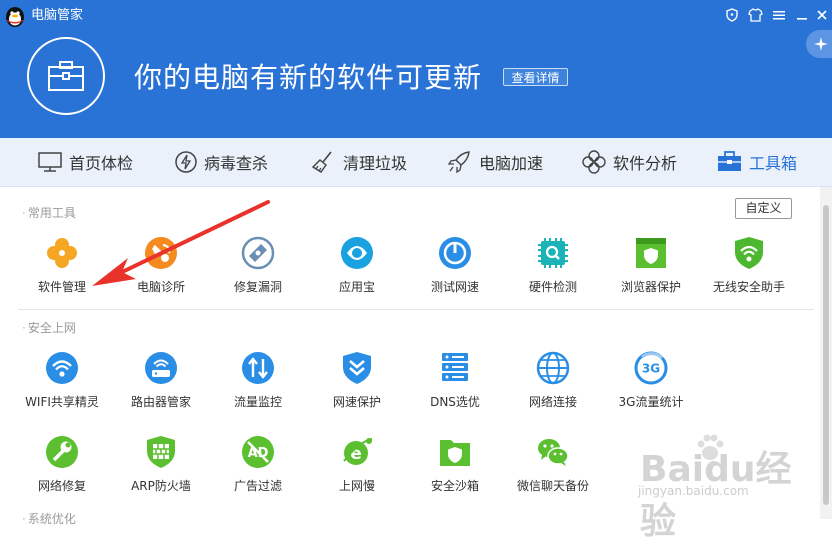 This screenshot has width=832, height=544. I want to click on tab-label: 软件分析, so click(645, 163).